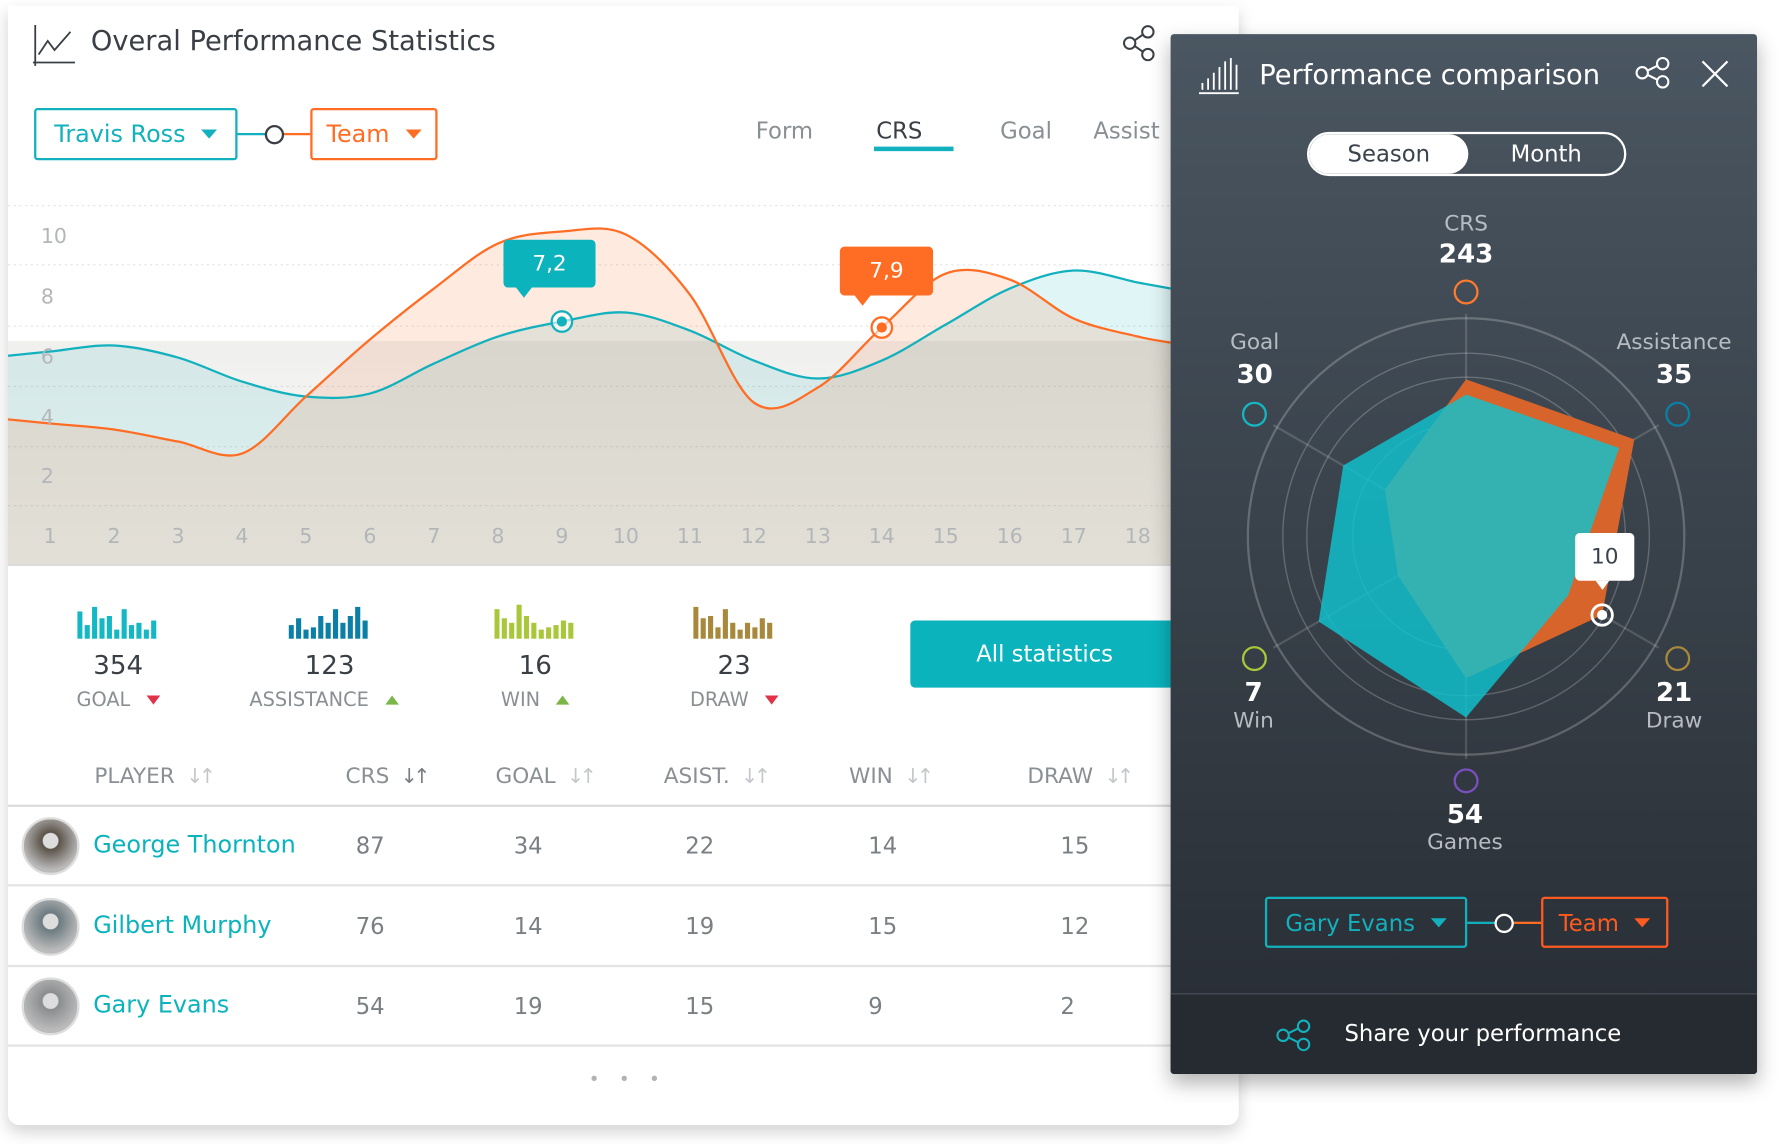 This screenshot has height=1144, width=1782. What do you see at coordinates (589, 927) in the screenshot?
I see `table-row: Gilbert Murphy 76 14 19 15 12` at bounding box center [589, 927].